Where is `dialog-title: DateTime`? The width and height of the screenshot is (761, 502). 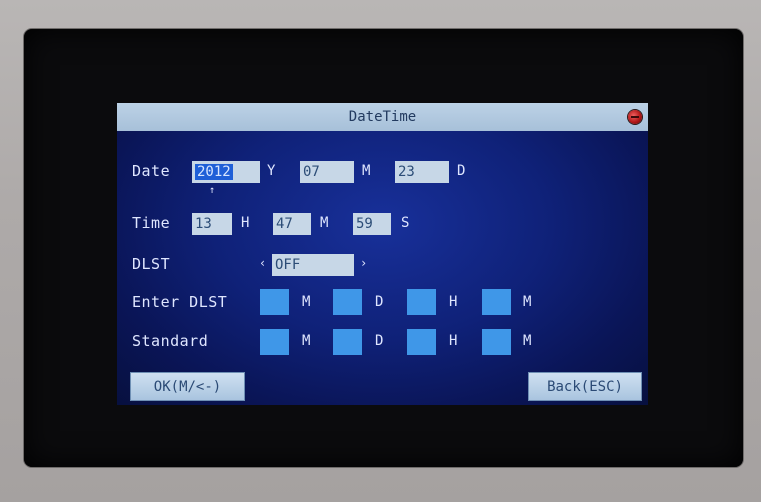
dialog-title: DateTime is located at coordinates (382, 117).